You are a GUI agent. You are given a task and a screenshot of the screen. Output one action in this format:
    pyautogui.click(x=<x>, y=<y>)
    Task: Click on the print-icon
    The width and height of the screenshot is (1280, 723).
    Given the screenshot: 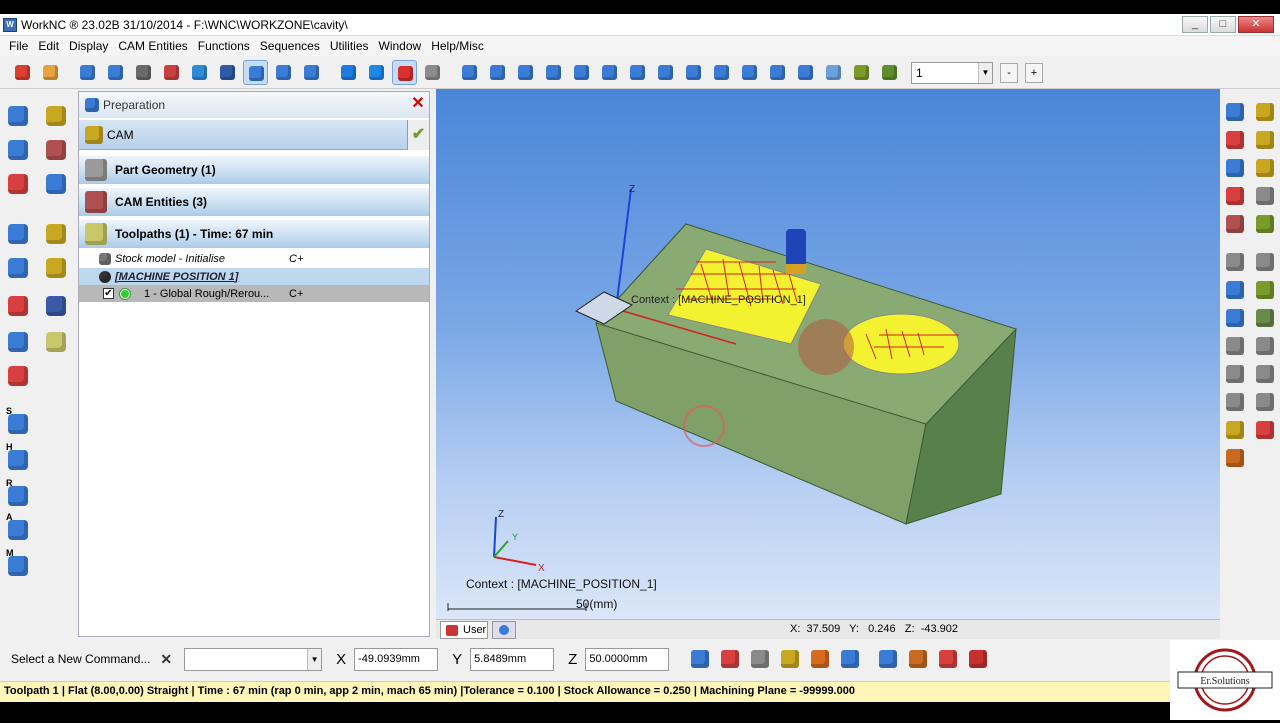 What is the action you would take?
    pyautogui.click(x=143, y=72)
    